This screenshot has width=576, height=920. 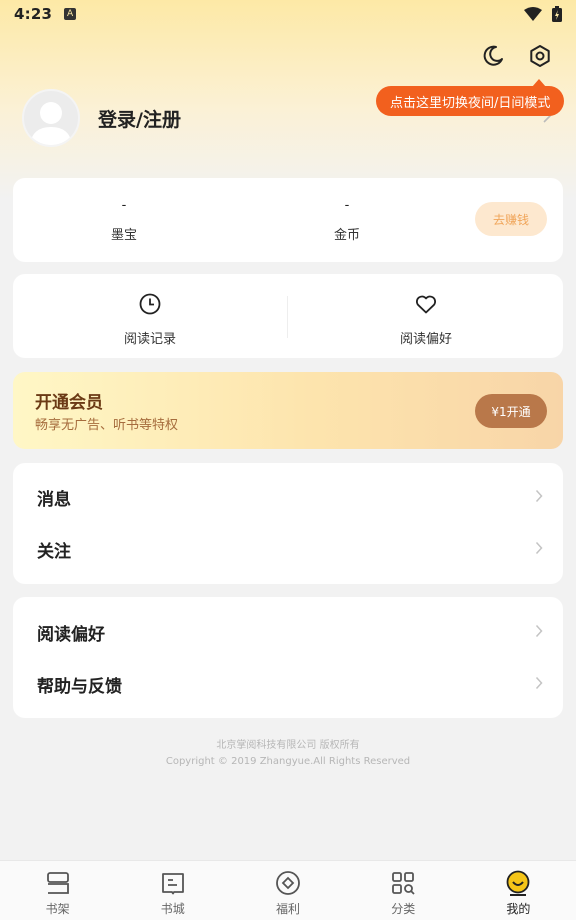 I want to click on vip-banner: 开通会员 畅享无广告、听书等特权 ¥1开通, so click(x=288, y=410).